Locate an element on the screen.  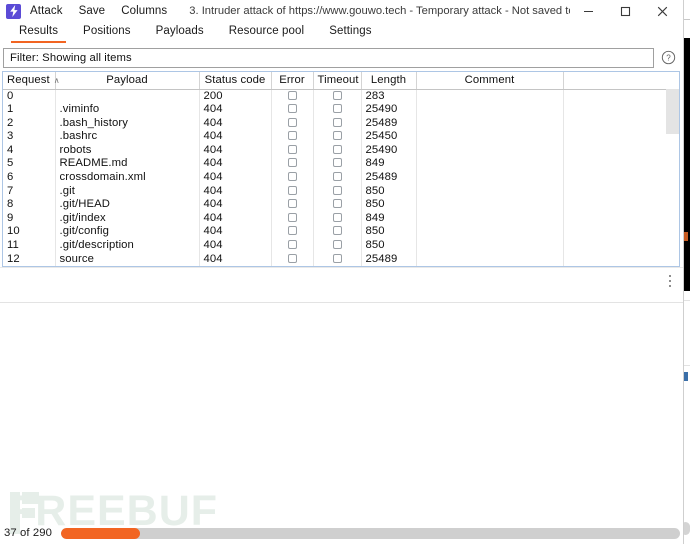
column-header-length: Length is located at coordinates (389, 81).